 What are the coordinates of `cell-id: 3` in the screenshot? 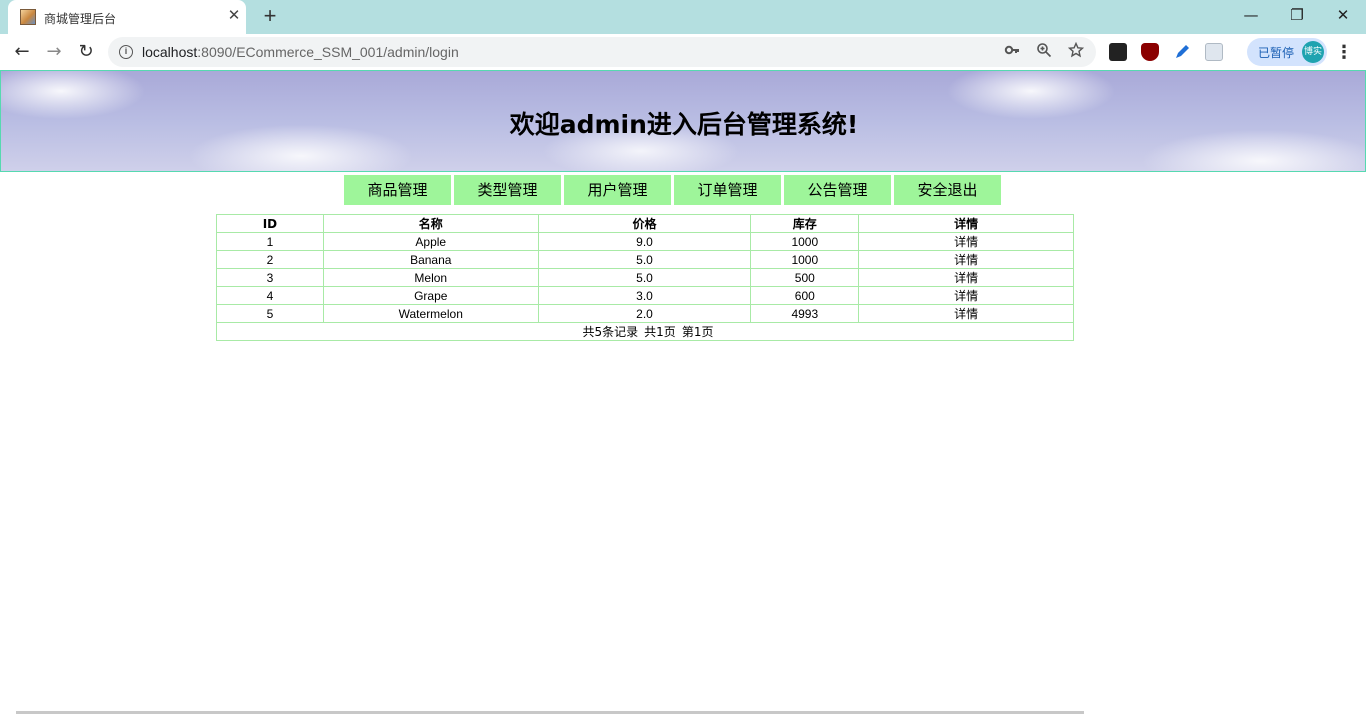 It's located at (270, 277).